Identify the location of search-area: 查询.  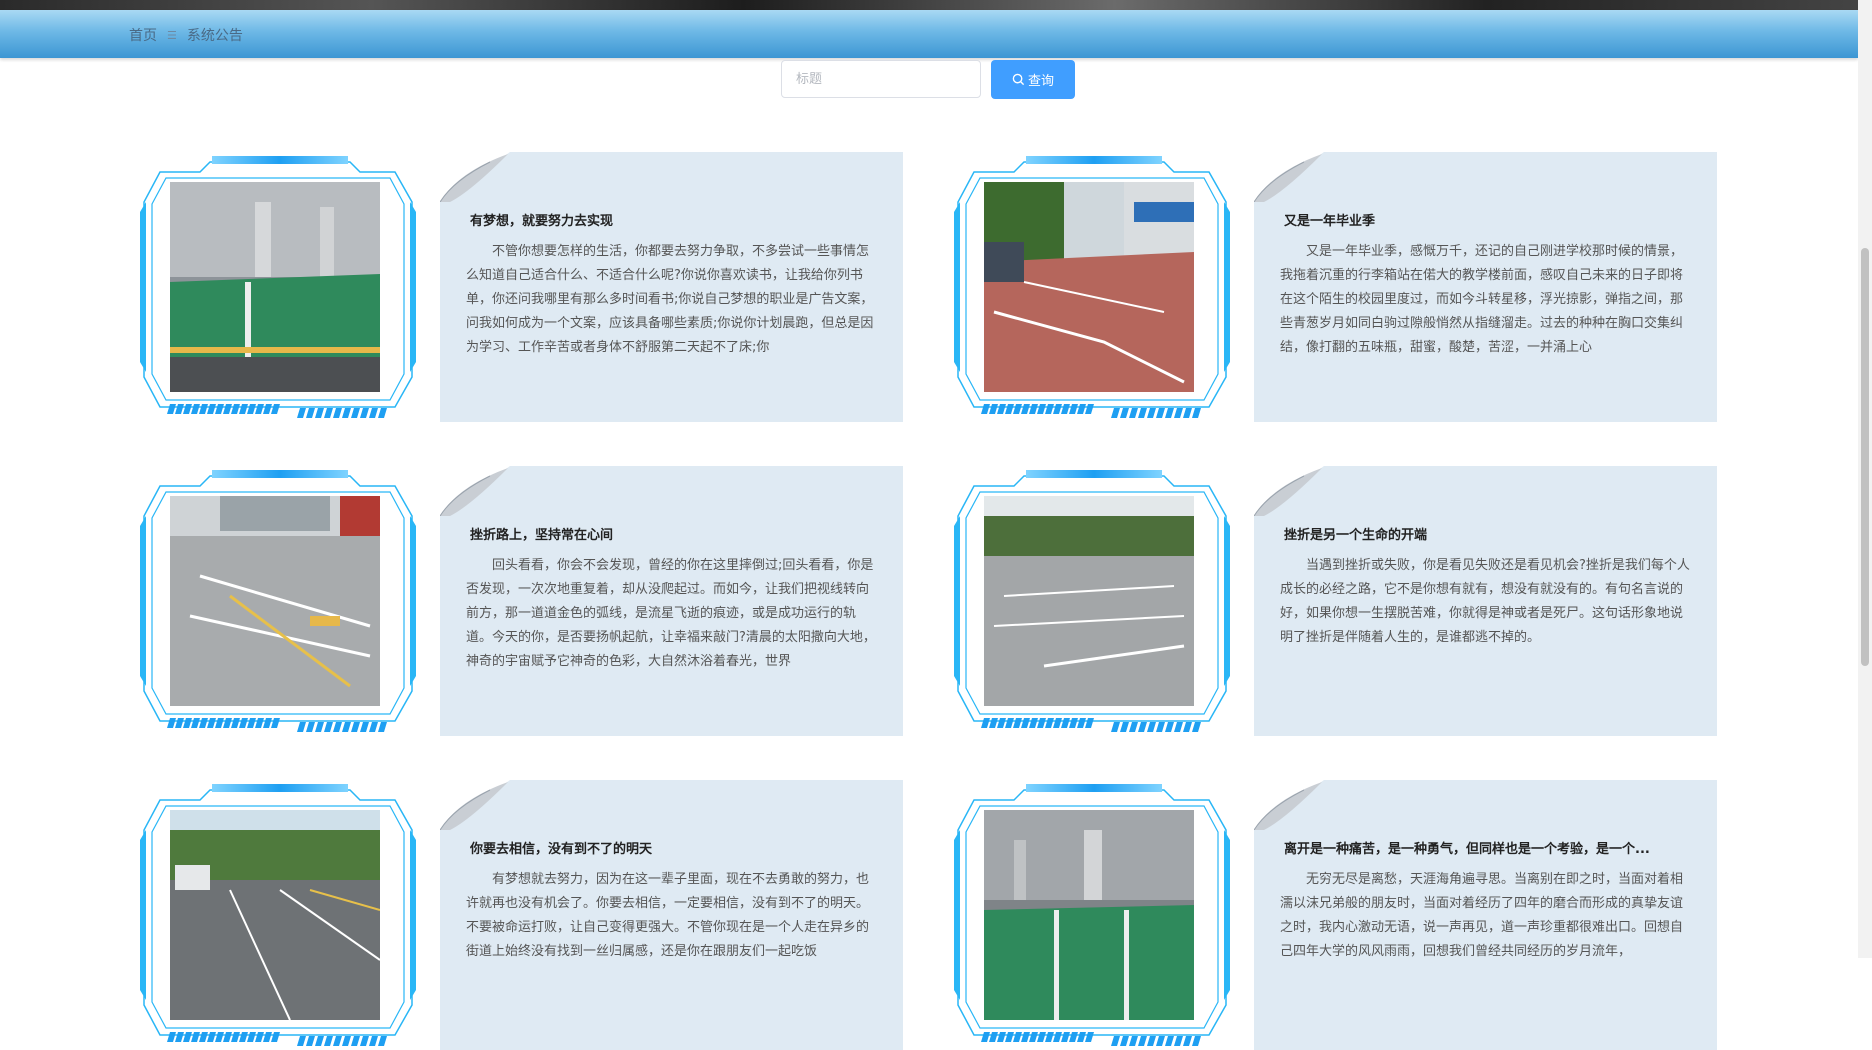
(928, 79).